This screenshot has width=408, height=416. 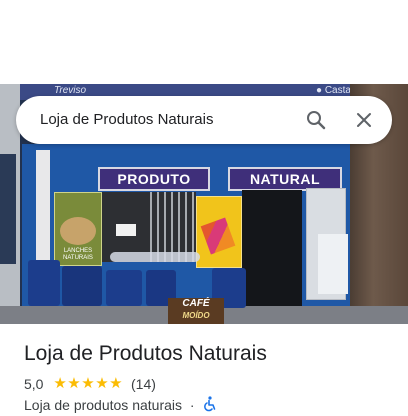 What do you see at coordinates (70, 90) in the screenshot?
I see `banner-brand-text: Treviso` at bounding box center [70, 90].